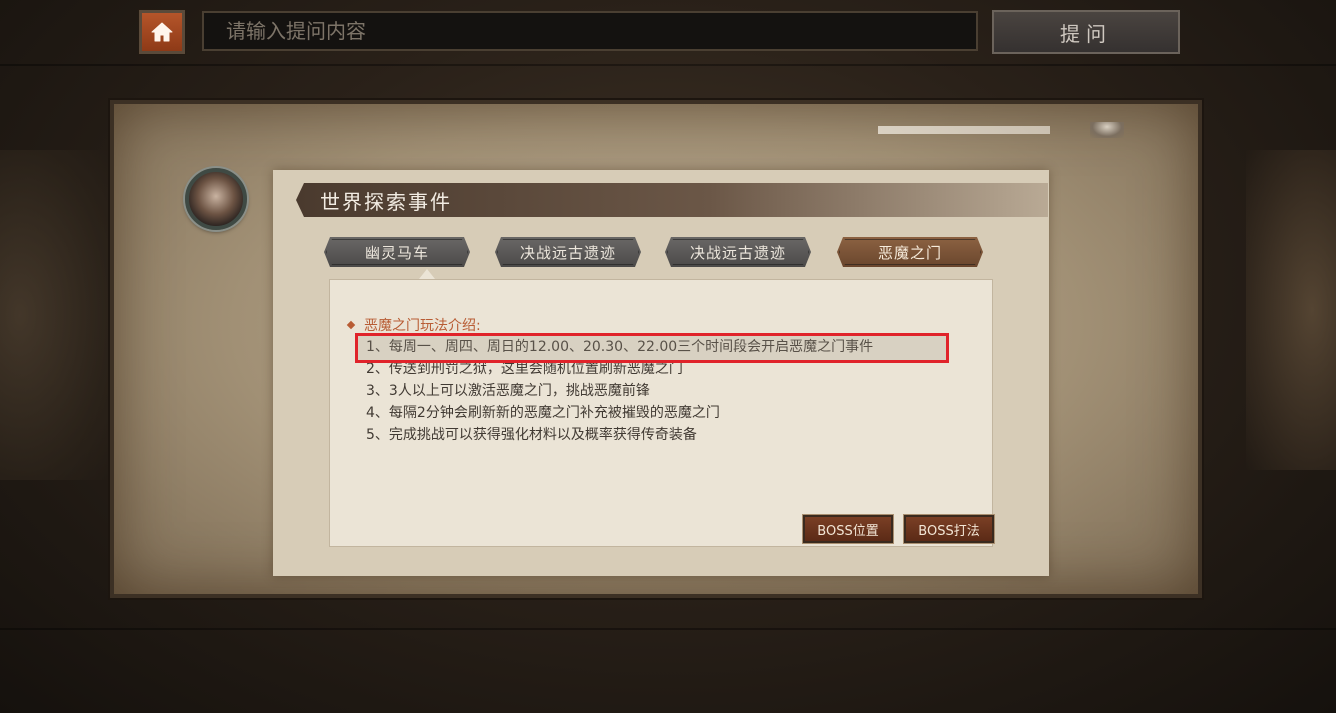 The height and width of the screenshot is (713, 1336). I want to click on rule-item: 3、3人以上可以激活恶魔之门，挑战恶魔前锋, so click(508, 391).